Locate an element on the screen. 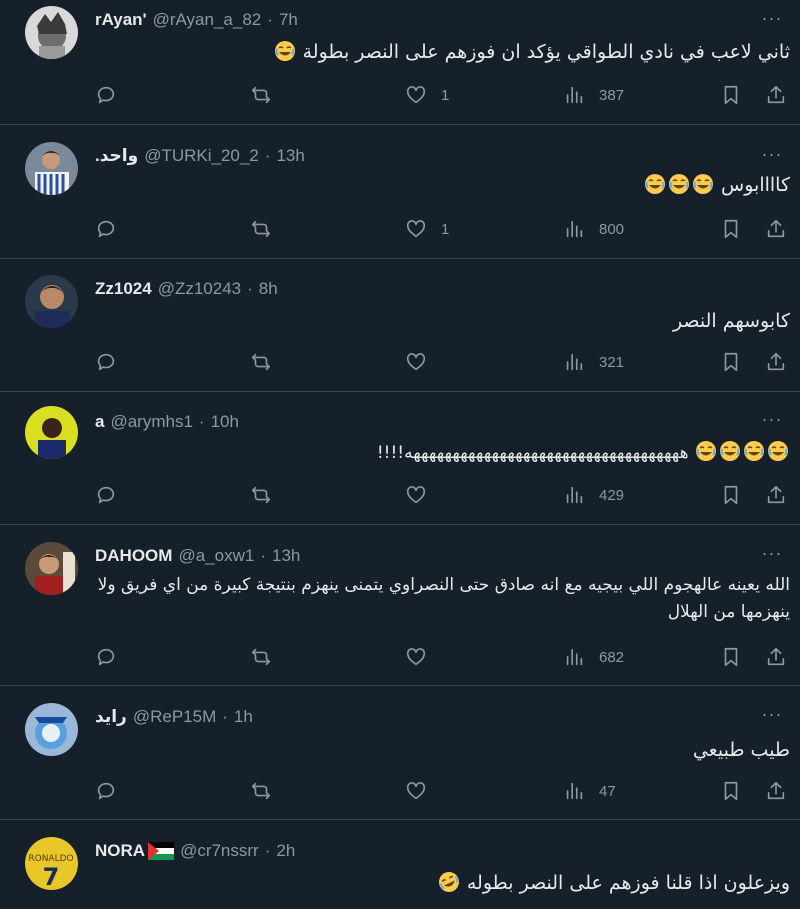 The width and height of the screenshot is (800, 909). timestamp: 7h is located at coordinates (288, 20).